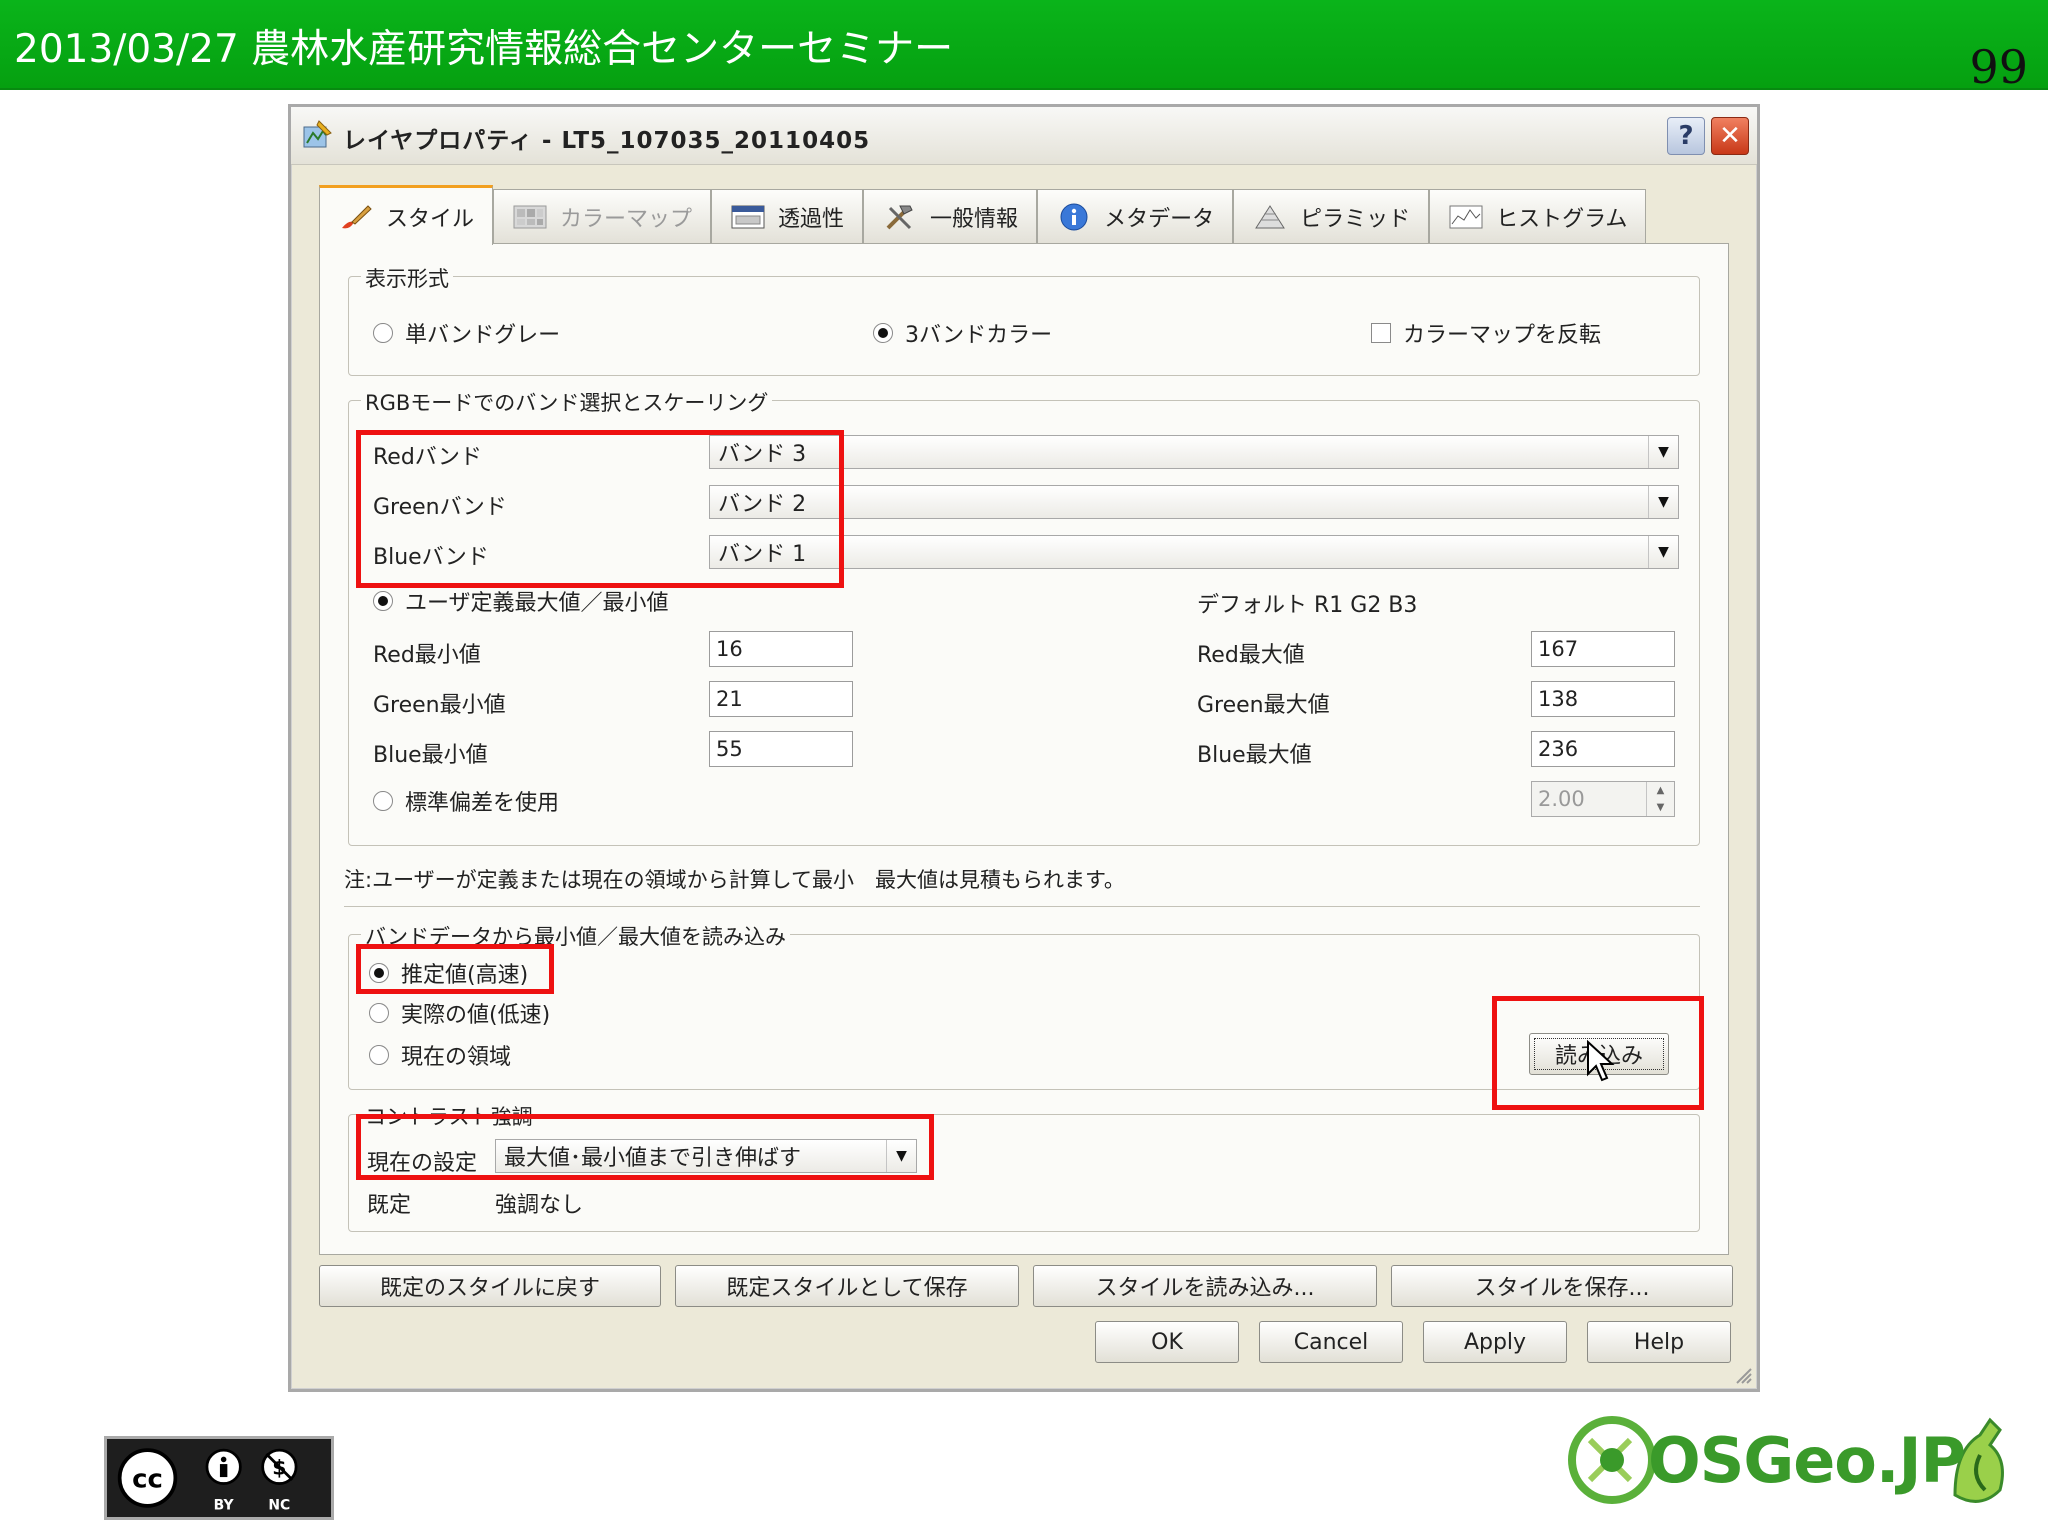 The image size is (2048, 1535). What do you see at coordinates (1686, 136) in the screenshot?
I see `help-icon: ?` at bounding box center [1686, 136].